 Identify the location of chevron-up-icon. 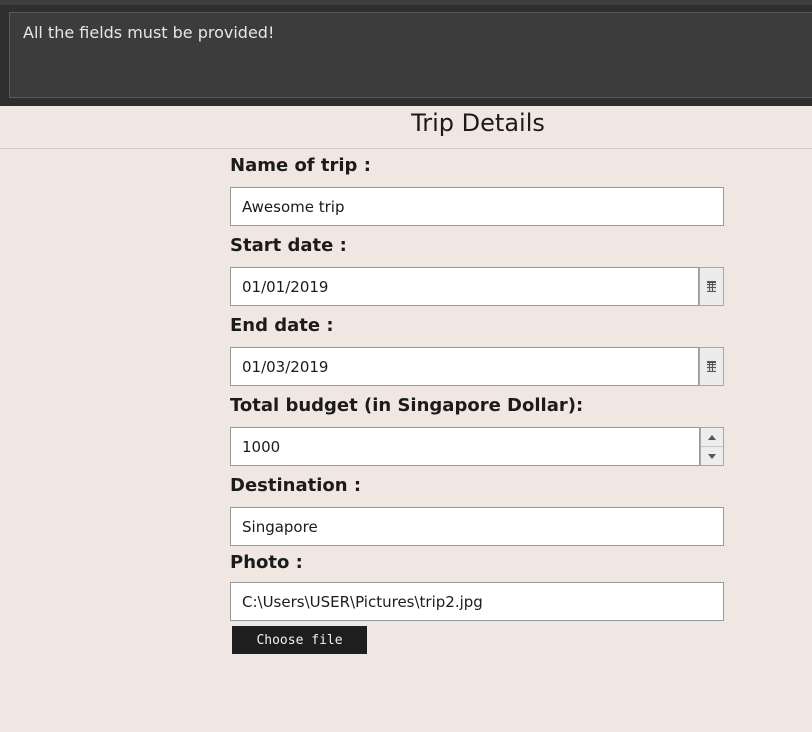
(712, 437).